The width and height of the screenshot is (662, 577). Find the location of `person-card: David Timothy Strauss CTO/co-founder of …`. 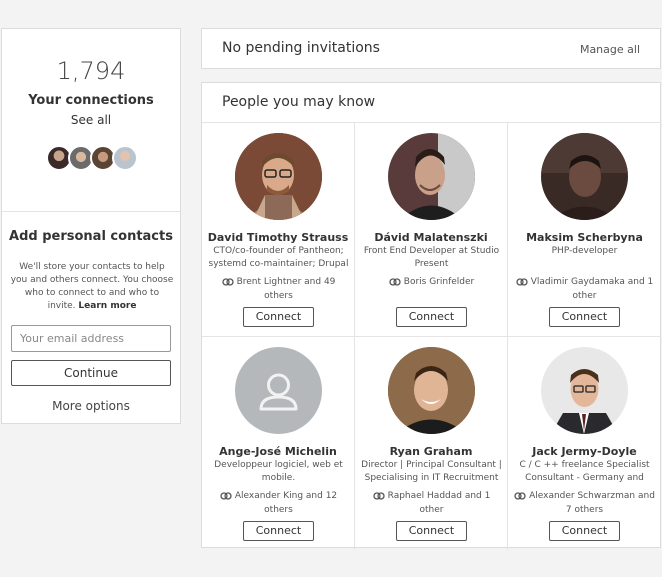

person-card: David Timothy Strauss CTO/co-founder of … is located at coordinates (278, 229).